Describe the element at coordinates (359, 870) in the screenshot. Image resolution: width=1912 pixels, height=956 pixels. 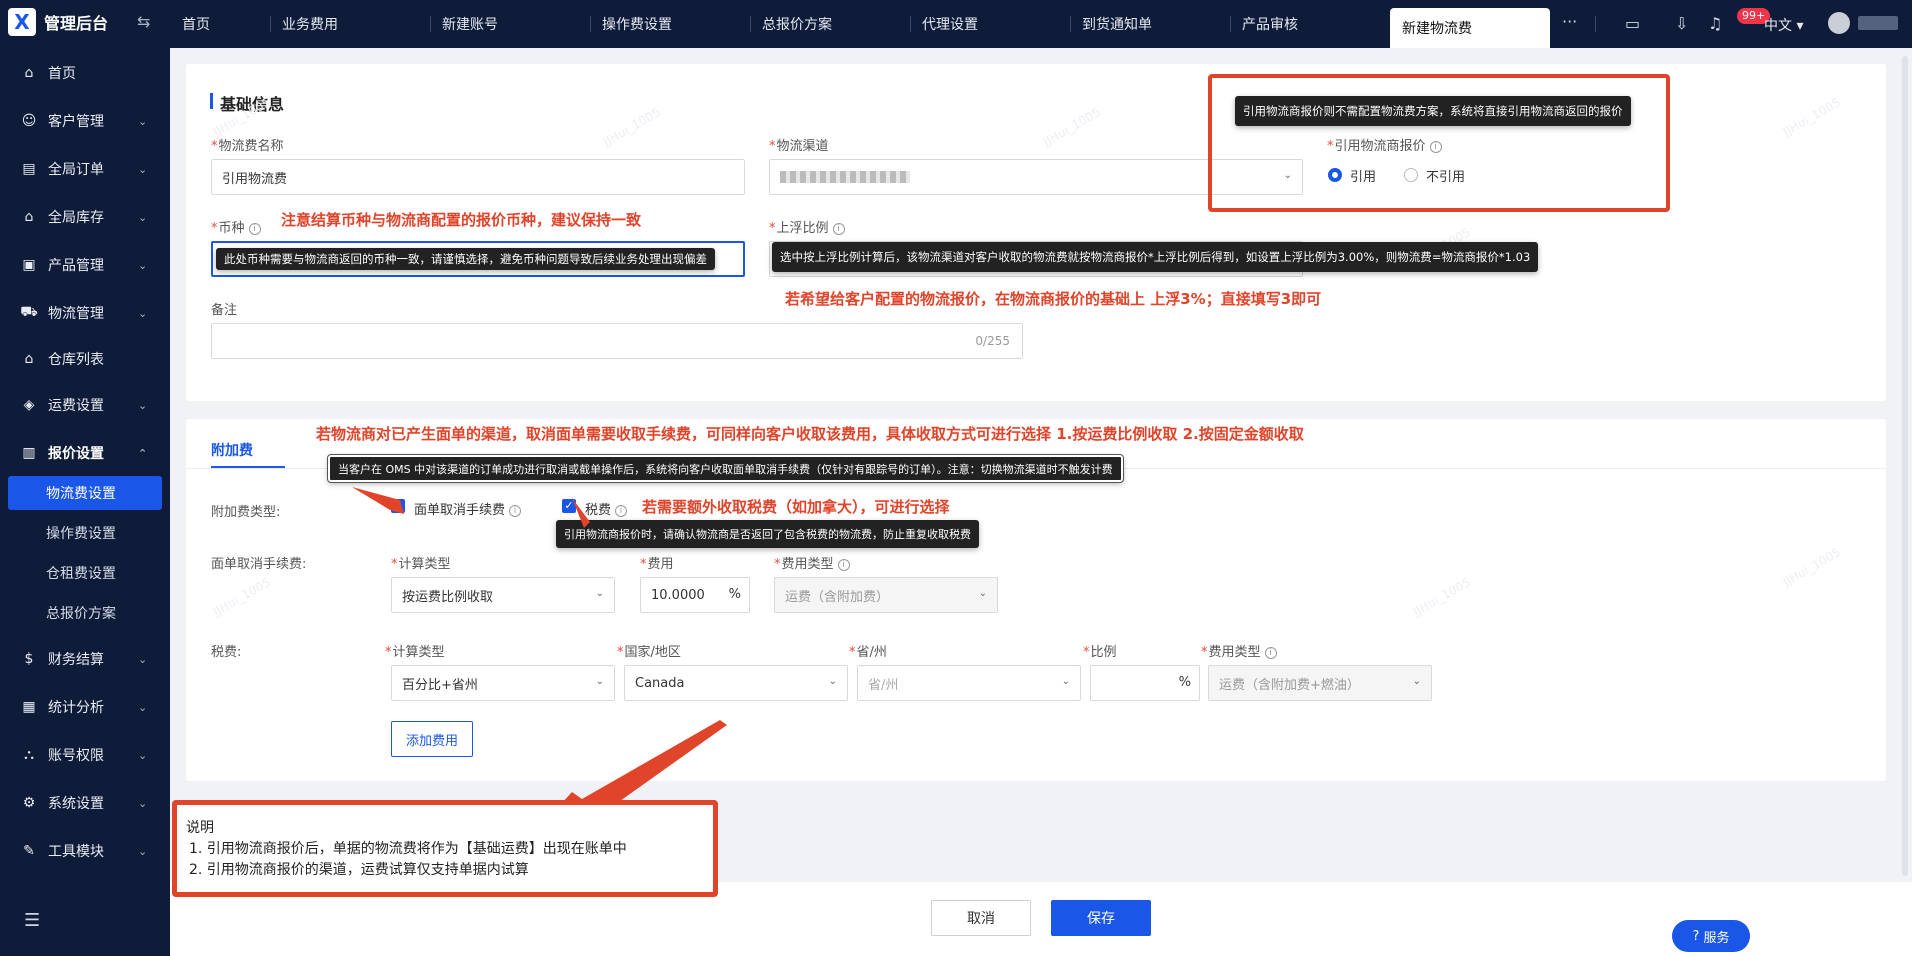
I see `notes-line-2: 2. 引用物流商报价的渠道，运费试算仅支持单据内试算` at that location.